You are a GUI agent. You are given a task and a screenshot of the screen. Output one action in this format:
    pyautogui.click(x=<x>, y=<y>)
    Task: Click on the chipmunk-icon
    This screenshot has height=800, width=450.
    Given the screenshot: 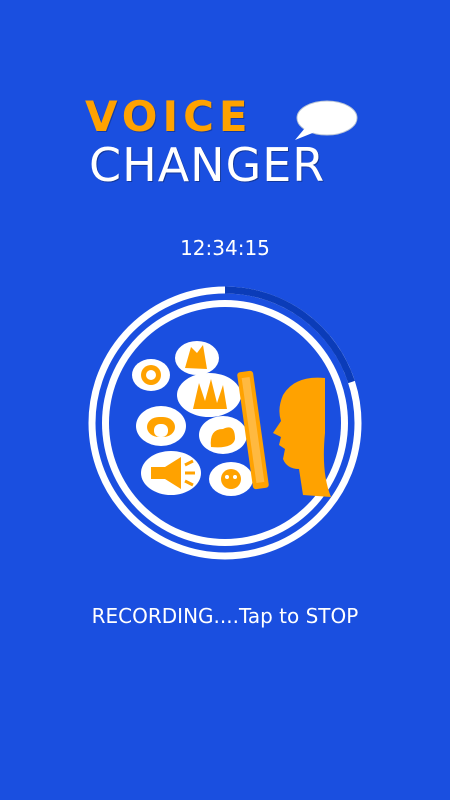 What is the action you would take?
    pyautogui.click(x=151, y=375)
    